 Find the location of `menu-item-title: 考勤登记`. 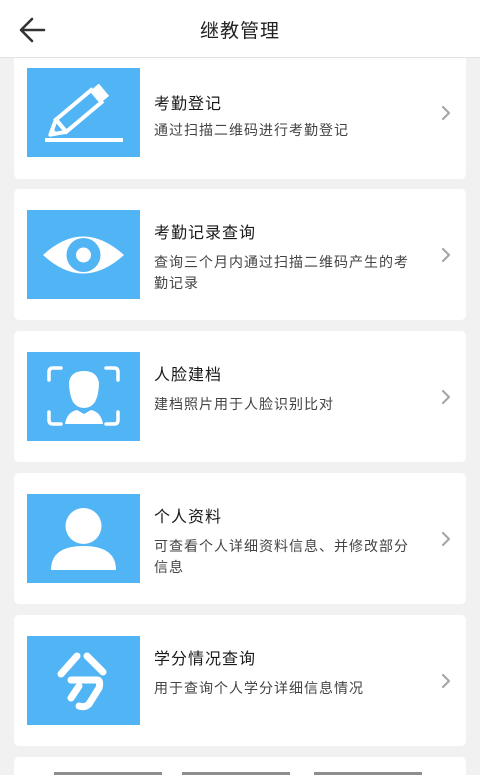

menu-item-title: 考勤登记 is located at coordinates (188, 103).